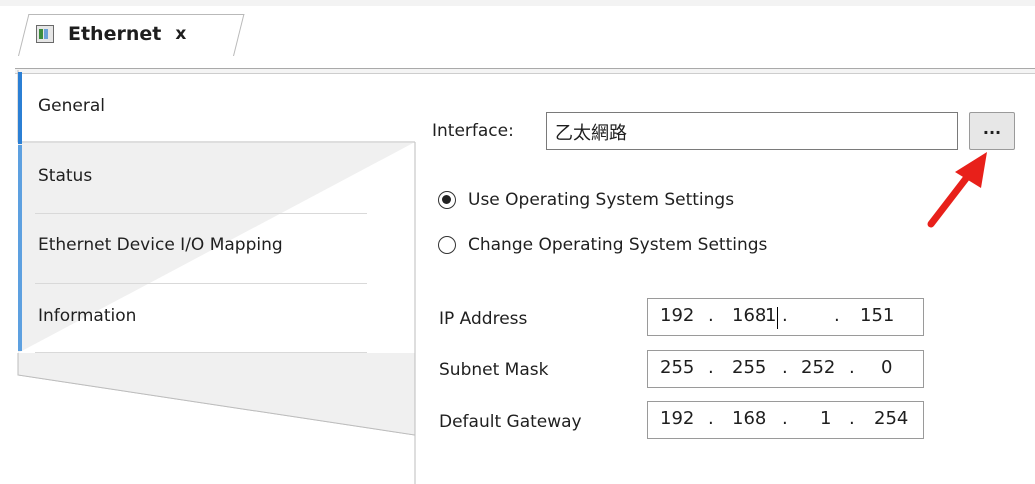 This screenshot has width=1035, height=484. Describe the element at coordinates (887, 367) in the screenshot. I see `subnet-octet-4: 0` at that location.